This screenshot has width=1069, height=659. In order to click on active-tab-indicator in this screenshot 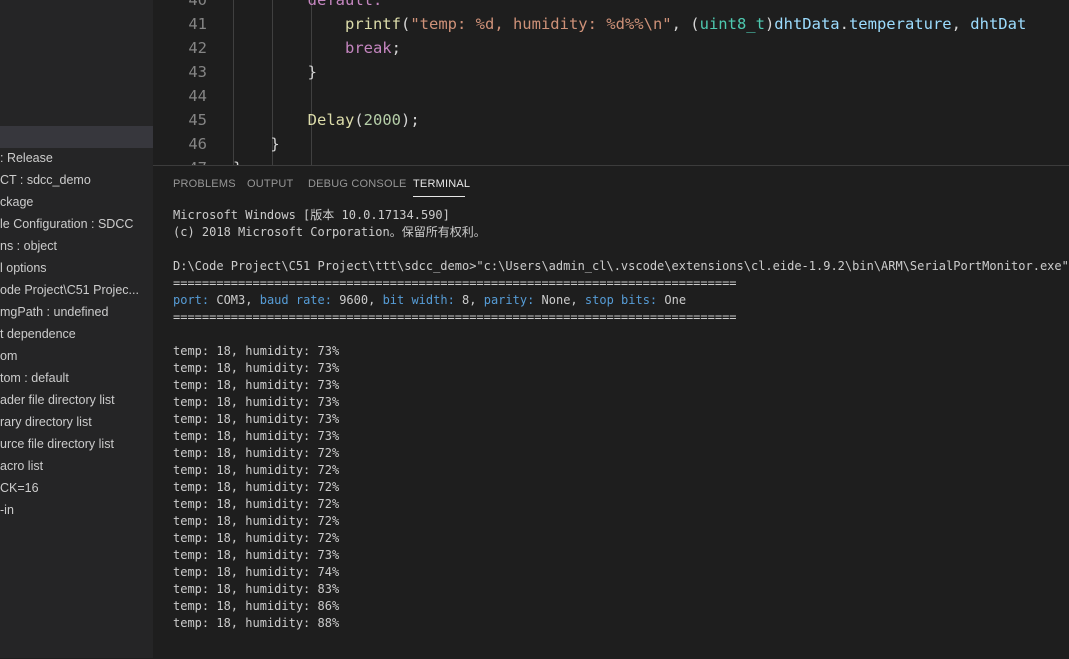, I will do `click(439, 196)`.